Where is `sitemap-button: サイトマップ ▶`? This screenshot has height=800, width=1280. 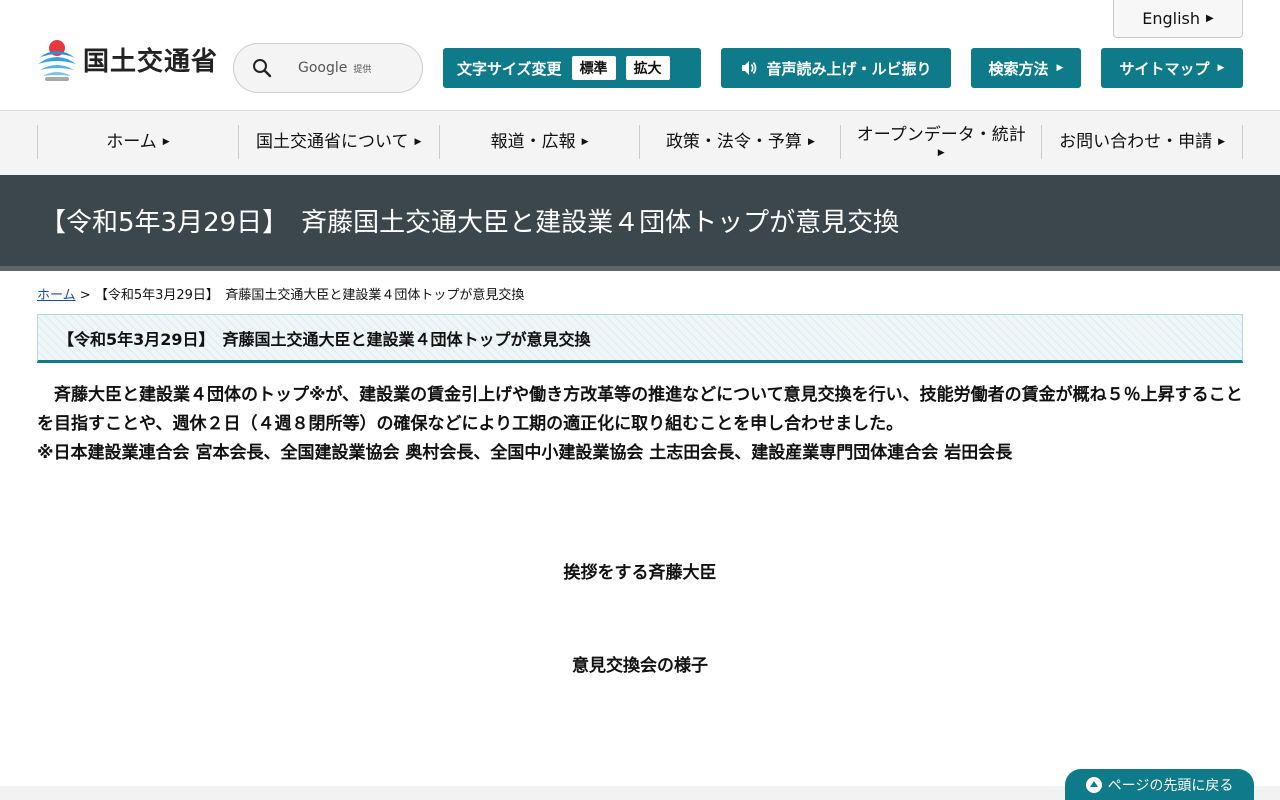
sitemap-button: サイトマップ ▶ is located at coordinates (1172, 68).